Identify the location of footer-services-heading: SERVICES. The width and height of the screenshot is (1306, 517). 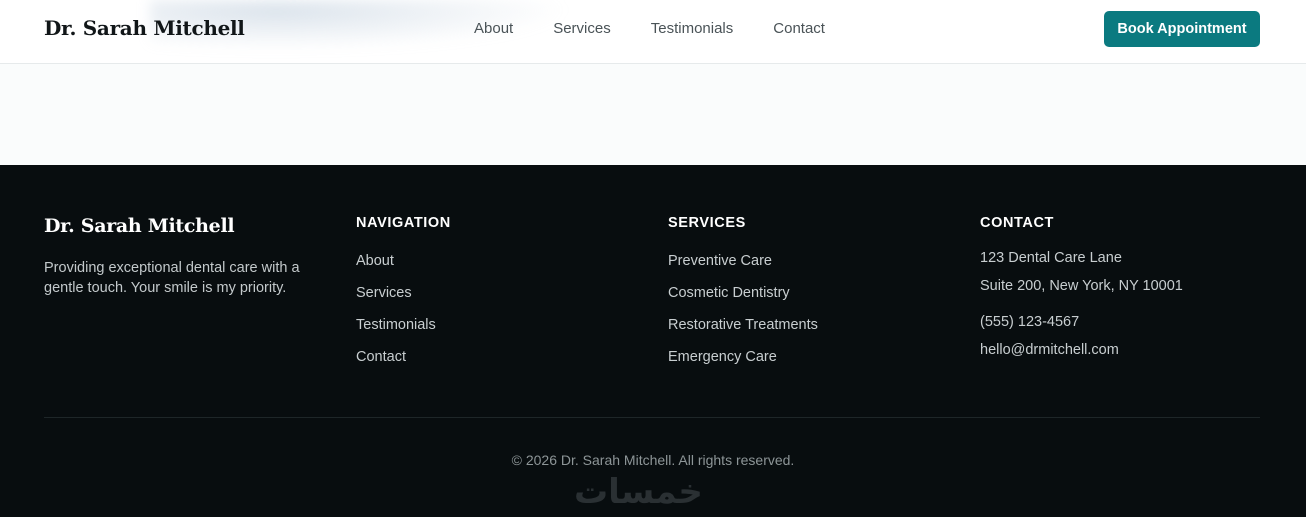
(707, 223).